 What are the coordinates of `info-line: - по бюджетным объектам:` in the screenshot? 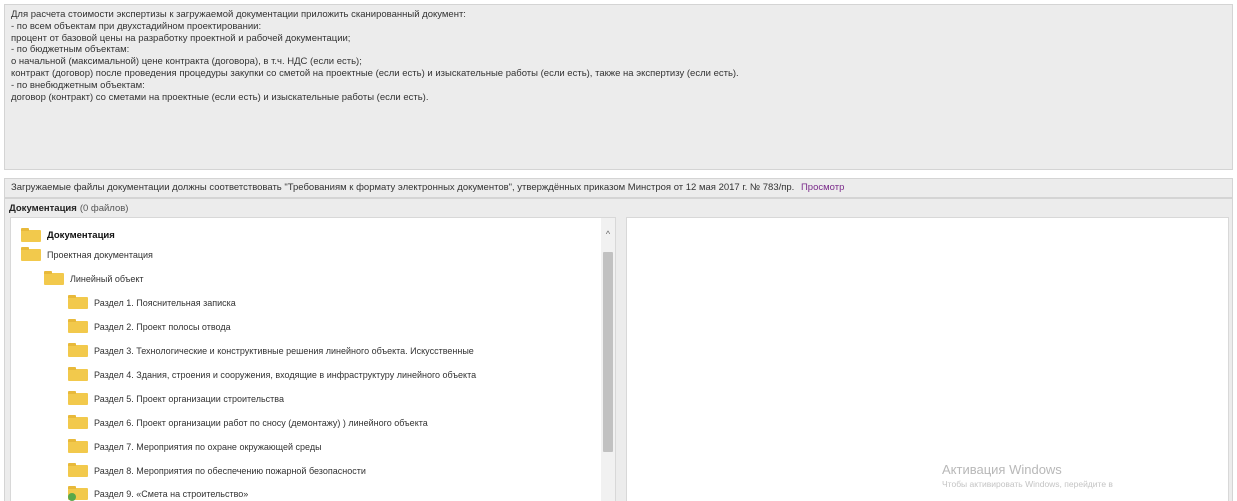 It's located at (70, 50).